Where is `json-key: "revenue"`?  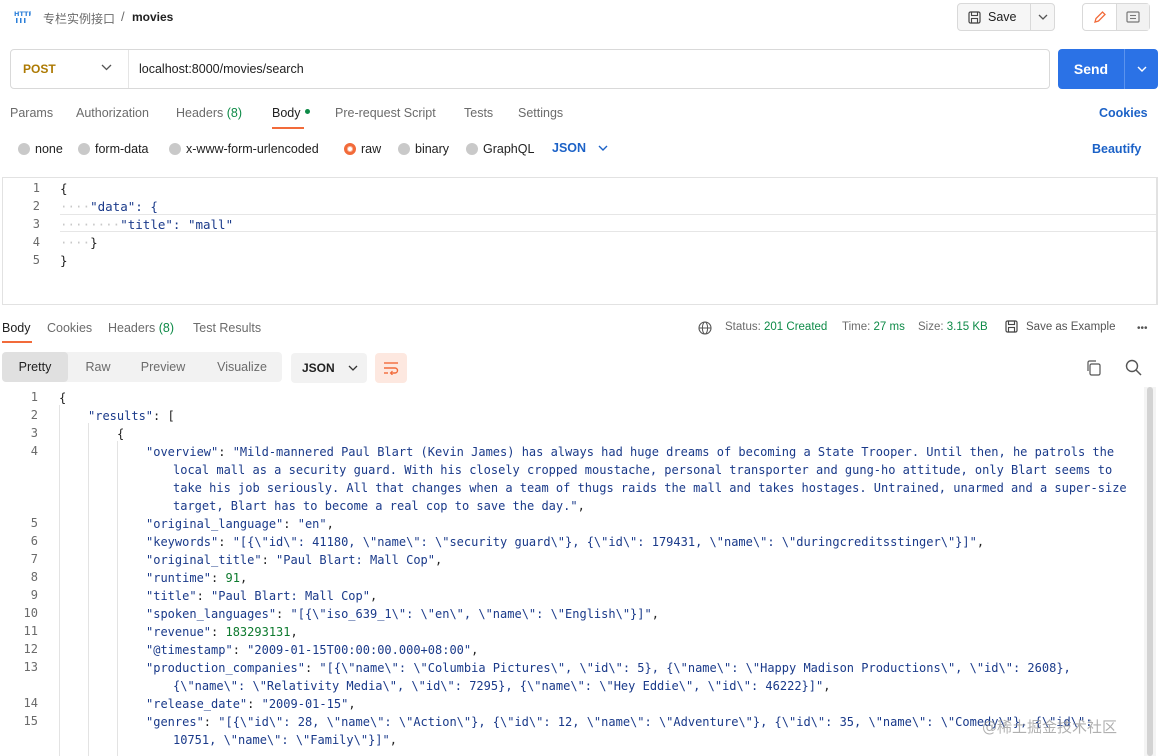
json-key: "revenue" is located at coordinates (179, 632).